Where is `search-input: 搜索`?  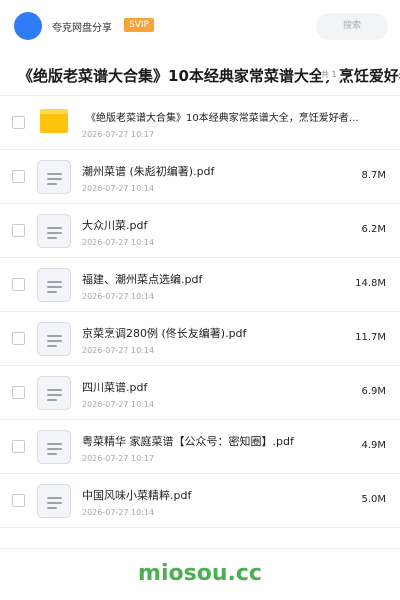
search-input: 搜索 is located at coordinates (352, 26).